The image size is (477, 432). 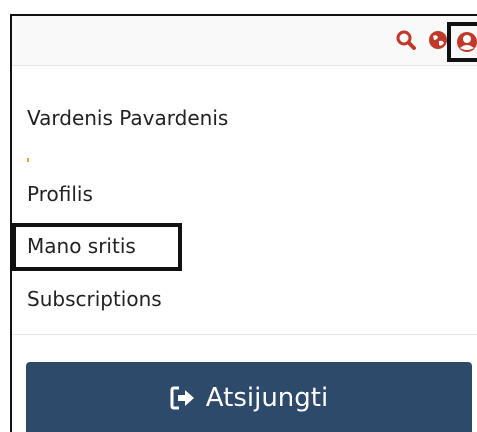 I want to click on accent-mark, so click(x=28, y=160).